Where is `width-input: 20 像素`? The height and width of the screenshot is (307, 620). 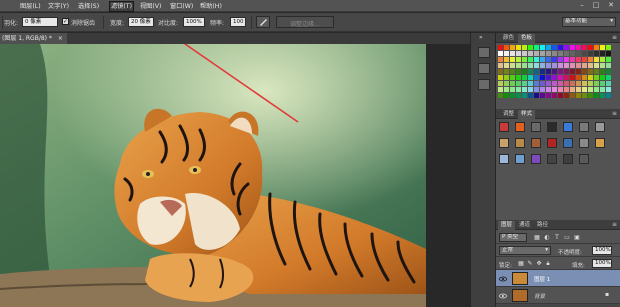 width-input: 20 像素 is located at coordinates (141, 22).